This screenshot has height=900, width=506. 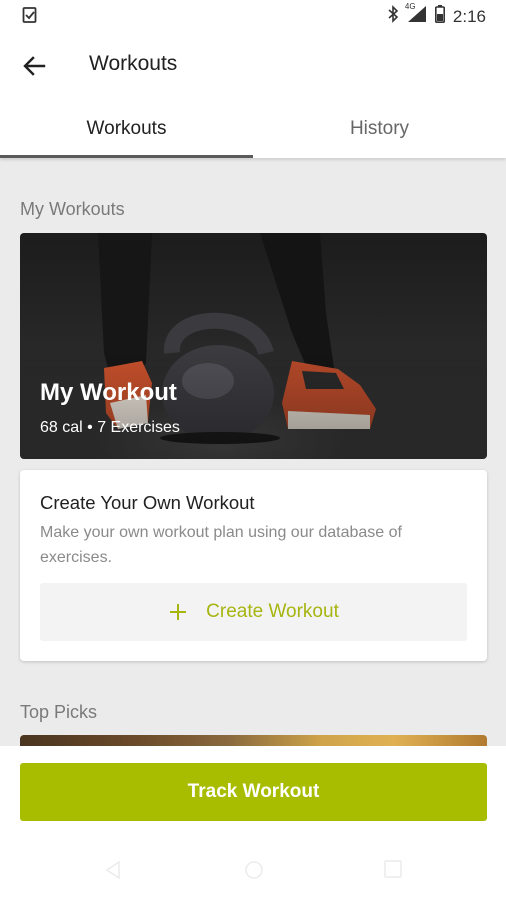 What do you see at coordinates (108, 392) in the screenshot?
I see `workout-card-title: My Workout` at bounding box center [108, 392].